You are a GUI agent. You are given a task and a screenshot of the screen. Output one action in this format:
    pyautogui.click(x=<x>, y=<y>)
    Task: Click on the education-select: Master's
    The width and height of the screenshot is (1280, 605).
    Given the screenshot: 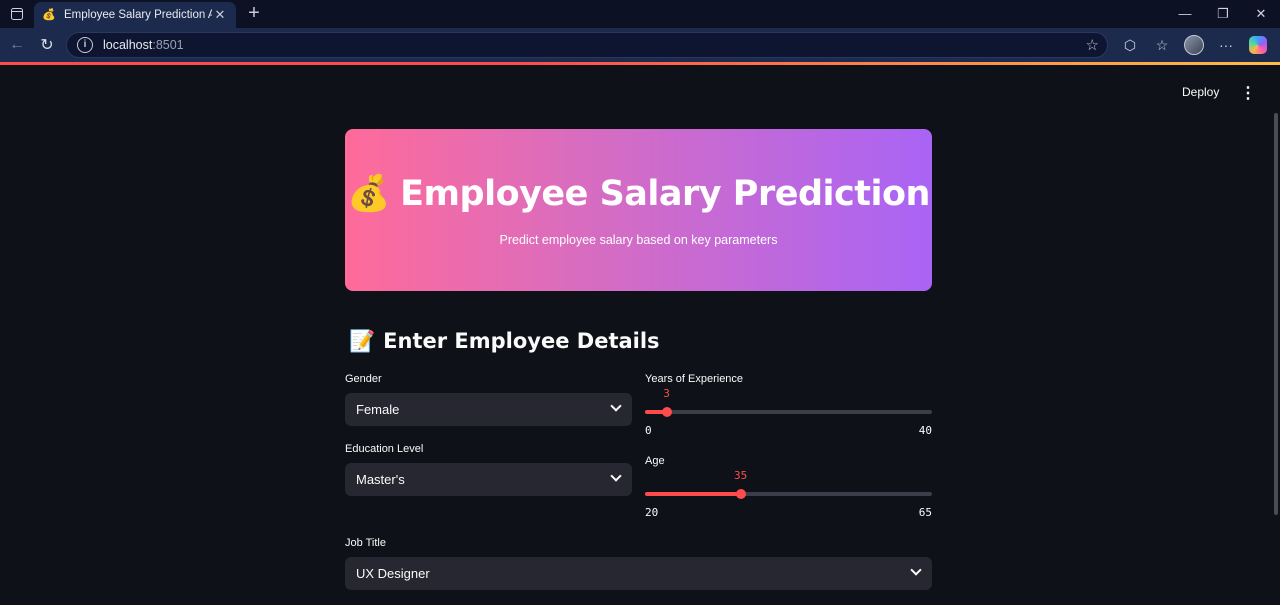 What is the action you would take?
    pyautogui.click(x=488, y=479)
    